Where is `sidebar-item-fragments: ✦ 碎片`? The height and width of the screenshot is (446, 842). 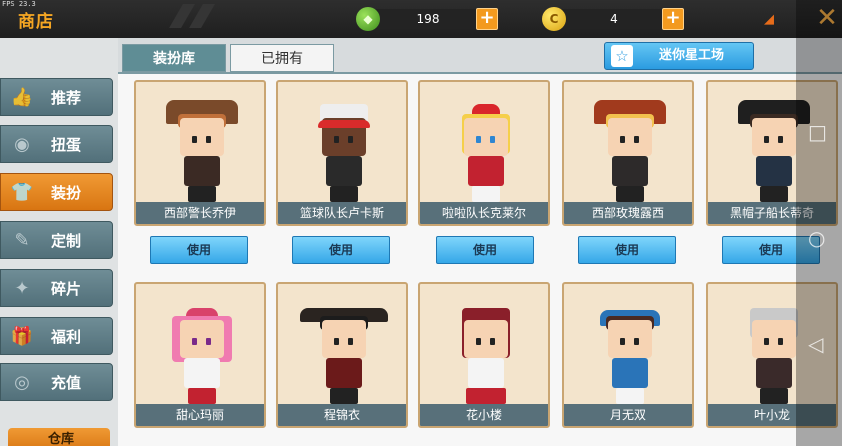 sidebar-item-fragments: ✦ 碎片 is located at coordinates (56, 288).